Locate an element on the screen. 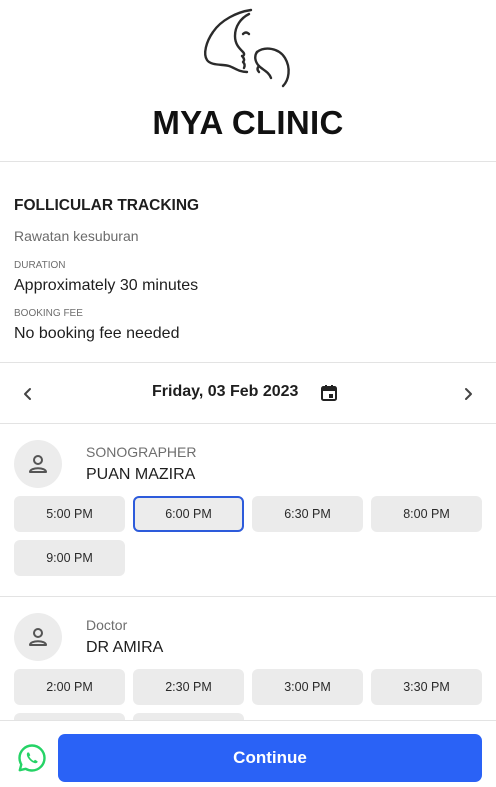 This screenshot has width=496, height=787. chevron-right-icon is located at coordinates (468, 394).